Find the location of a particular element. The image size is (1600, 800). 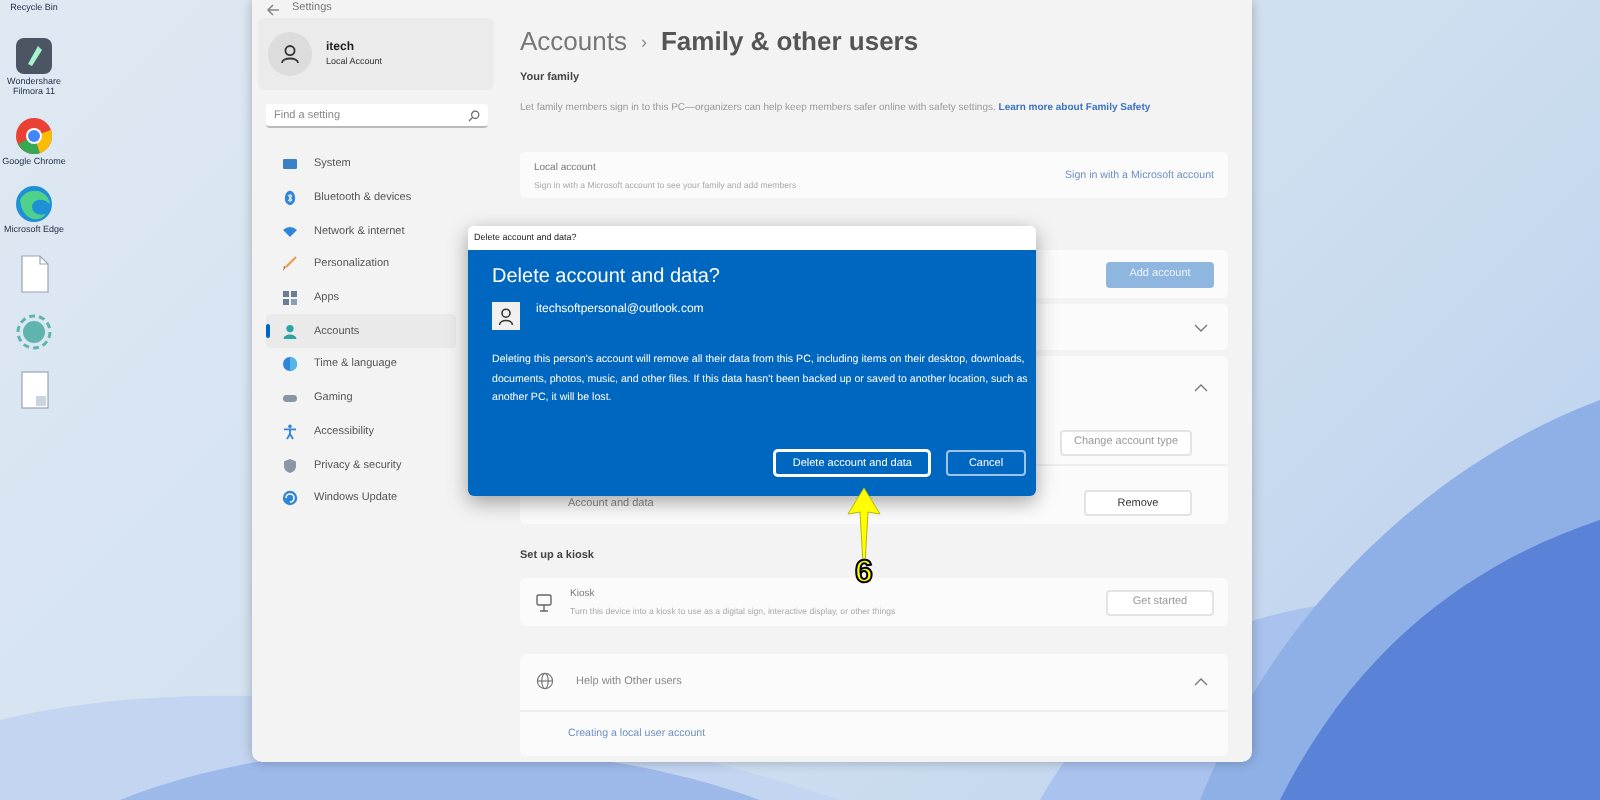

page-title: Family & other users is located at coordinates (789, 41).